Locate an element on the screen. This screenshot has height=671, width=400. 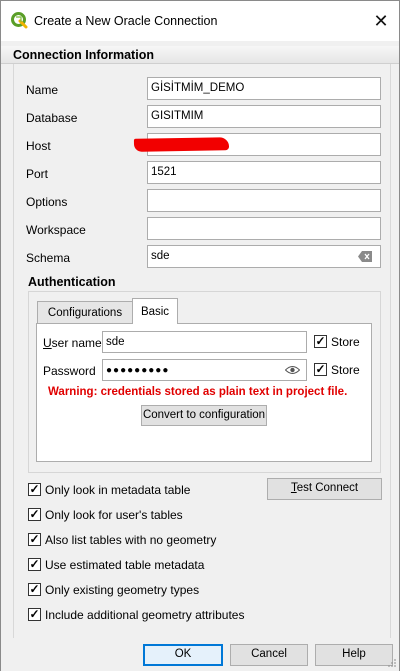
workspace-label: Workspace is located at coordinates (56, 230).